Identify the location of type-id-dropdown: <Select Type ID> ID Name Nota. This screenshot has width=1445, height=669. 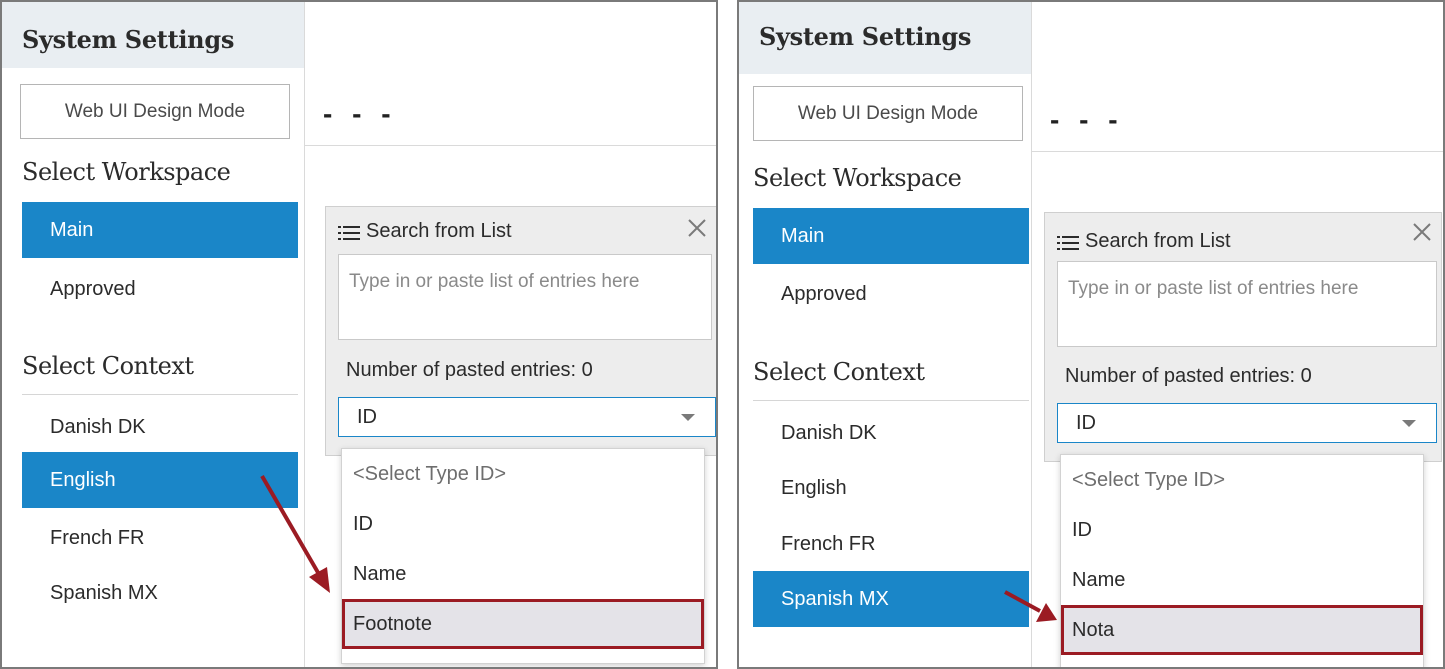
(1242, 561).